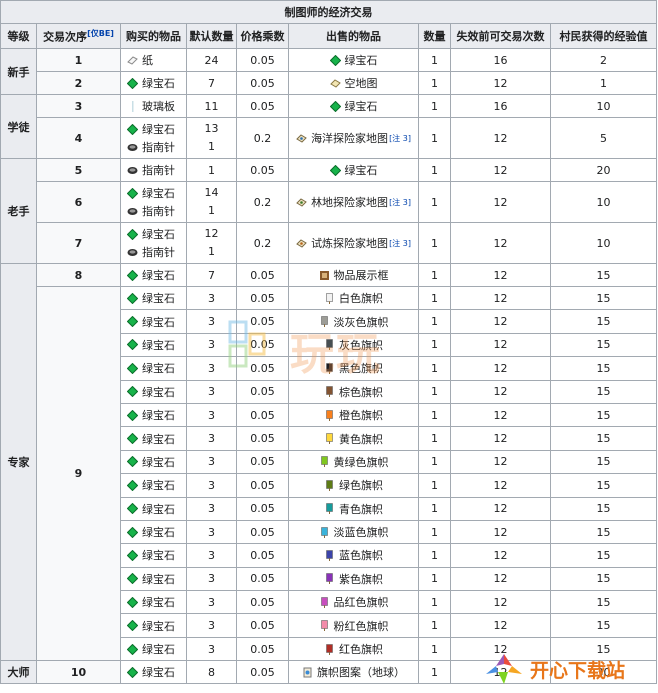 The width and height of the screenshot is (658, 693). I want to click on sell-item-link: 林地探险家地图, so click(349, 202).